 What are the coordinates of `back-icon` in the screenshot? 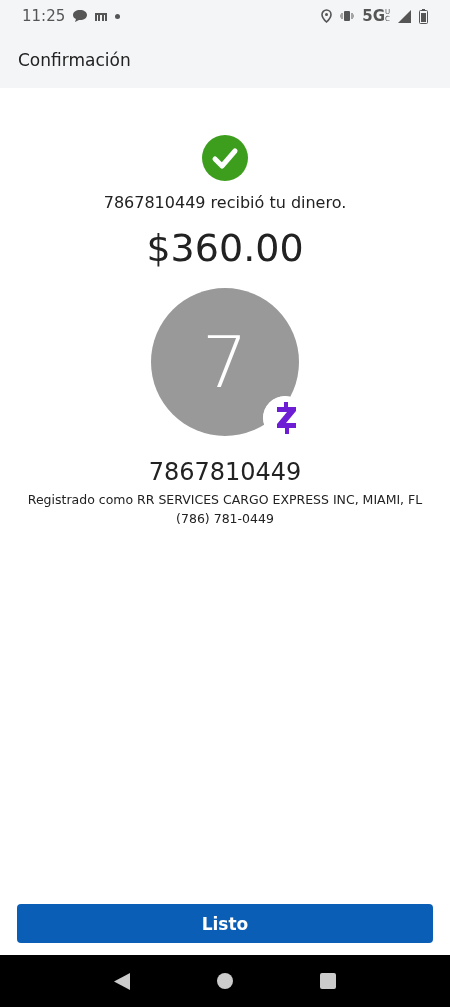 It's located at (121, 981).